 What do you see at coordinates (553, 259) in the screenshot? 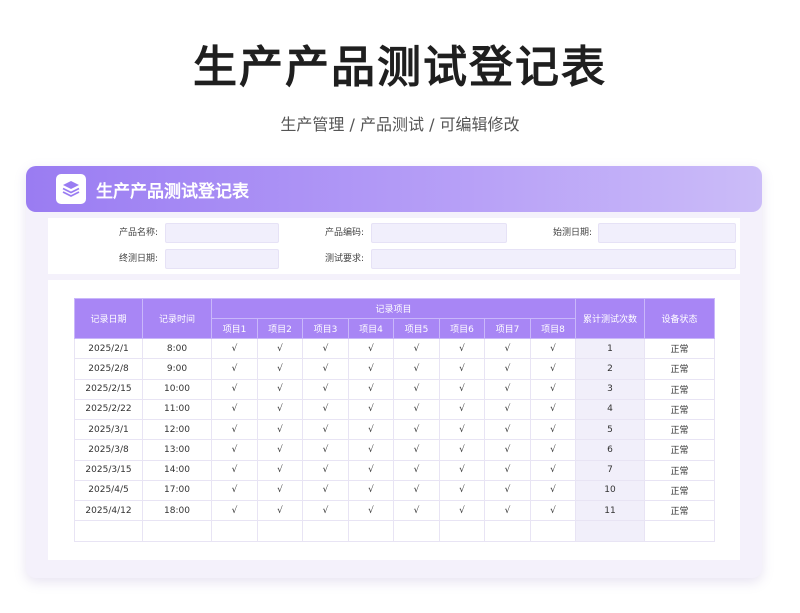
I see `requirement-field` at bounding box center [553, 259].